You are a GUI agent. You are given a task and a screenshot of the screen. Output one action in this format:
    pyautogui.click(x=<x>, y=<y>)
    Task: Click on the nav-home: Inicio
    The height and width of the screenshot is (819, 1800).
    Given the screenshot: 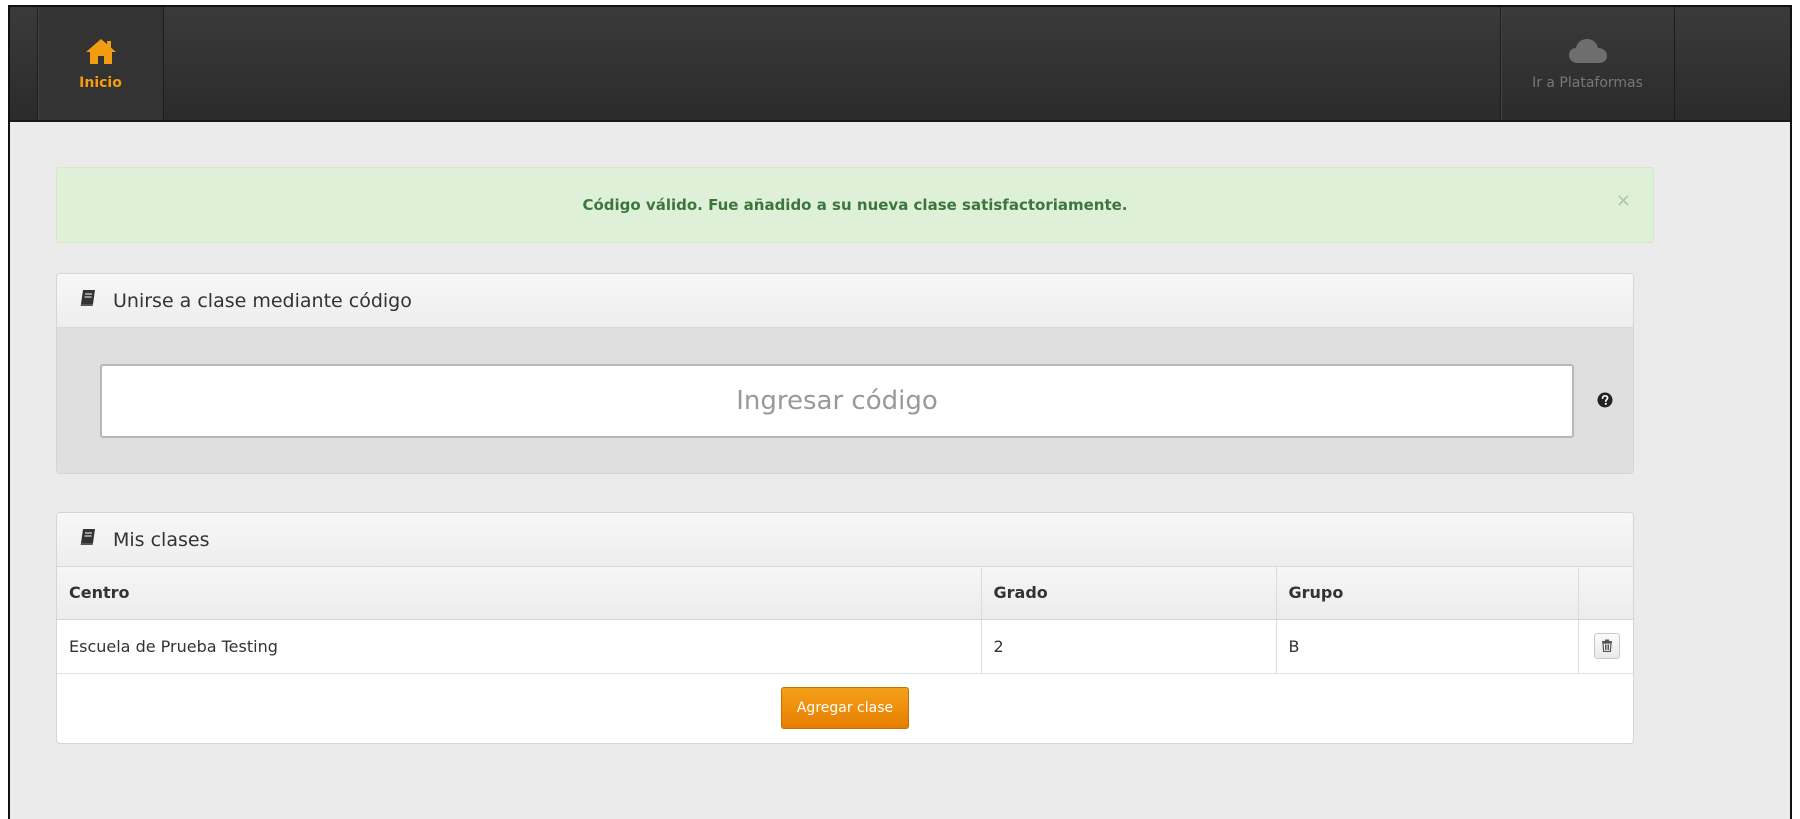 What is the action you would take?
    pyautogui.click(x=100, y=63)
    